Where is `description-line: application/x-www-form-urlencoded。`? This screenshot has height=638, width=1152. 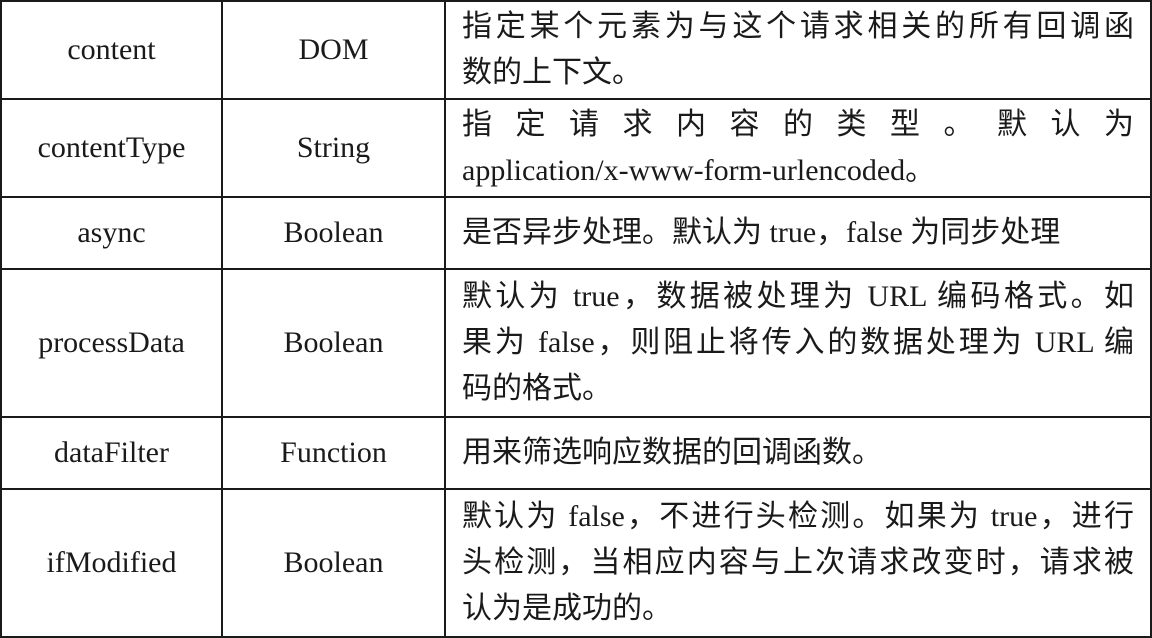 description-line: application/x-www-form-urlencoded。 is located at coordinates (699, 170).